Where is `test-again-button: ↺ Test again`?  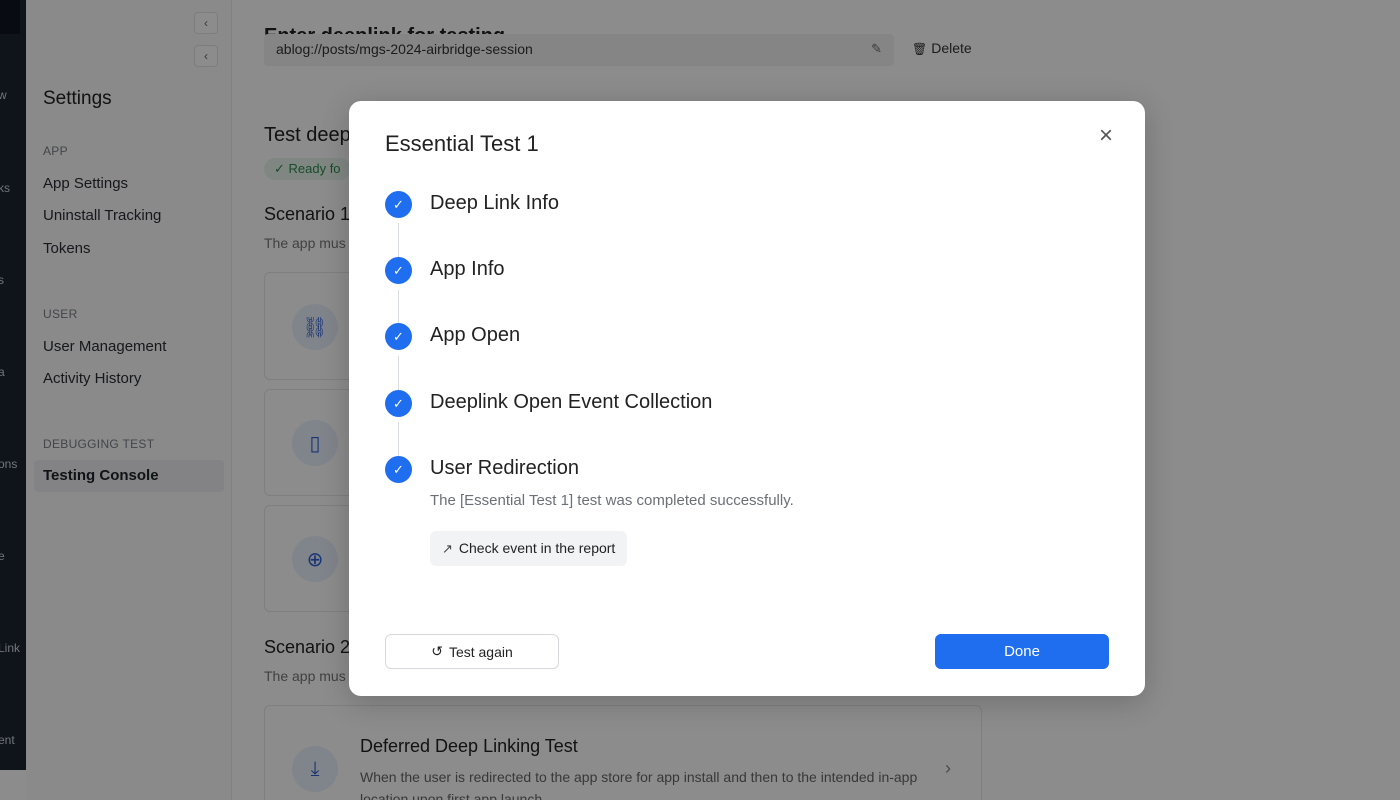
test-again-button: ↺ Test again is located at coordinates (472, 651).